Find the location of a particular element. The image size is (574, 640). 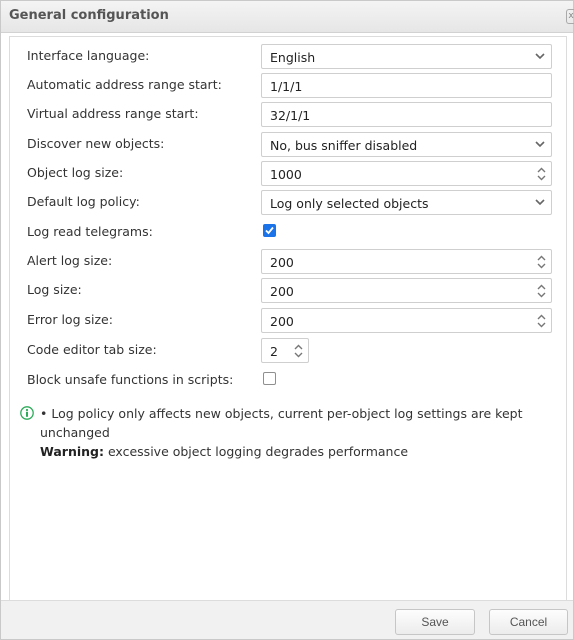

interface-language-value: English is located at coordinates (293, 57).